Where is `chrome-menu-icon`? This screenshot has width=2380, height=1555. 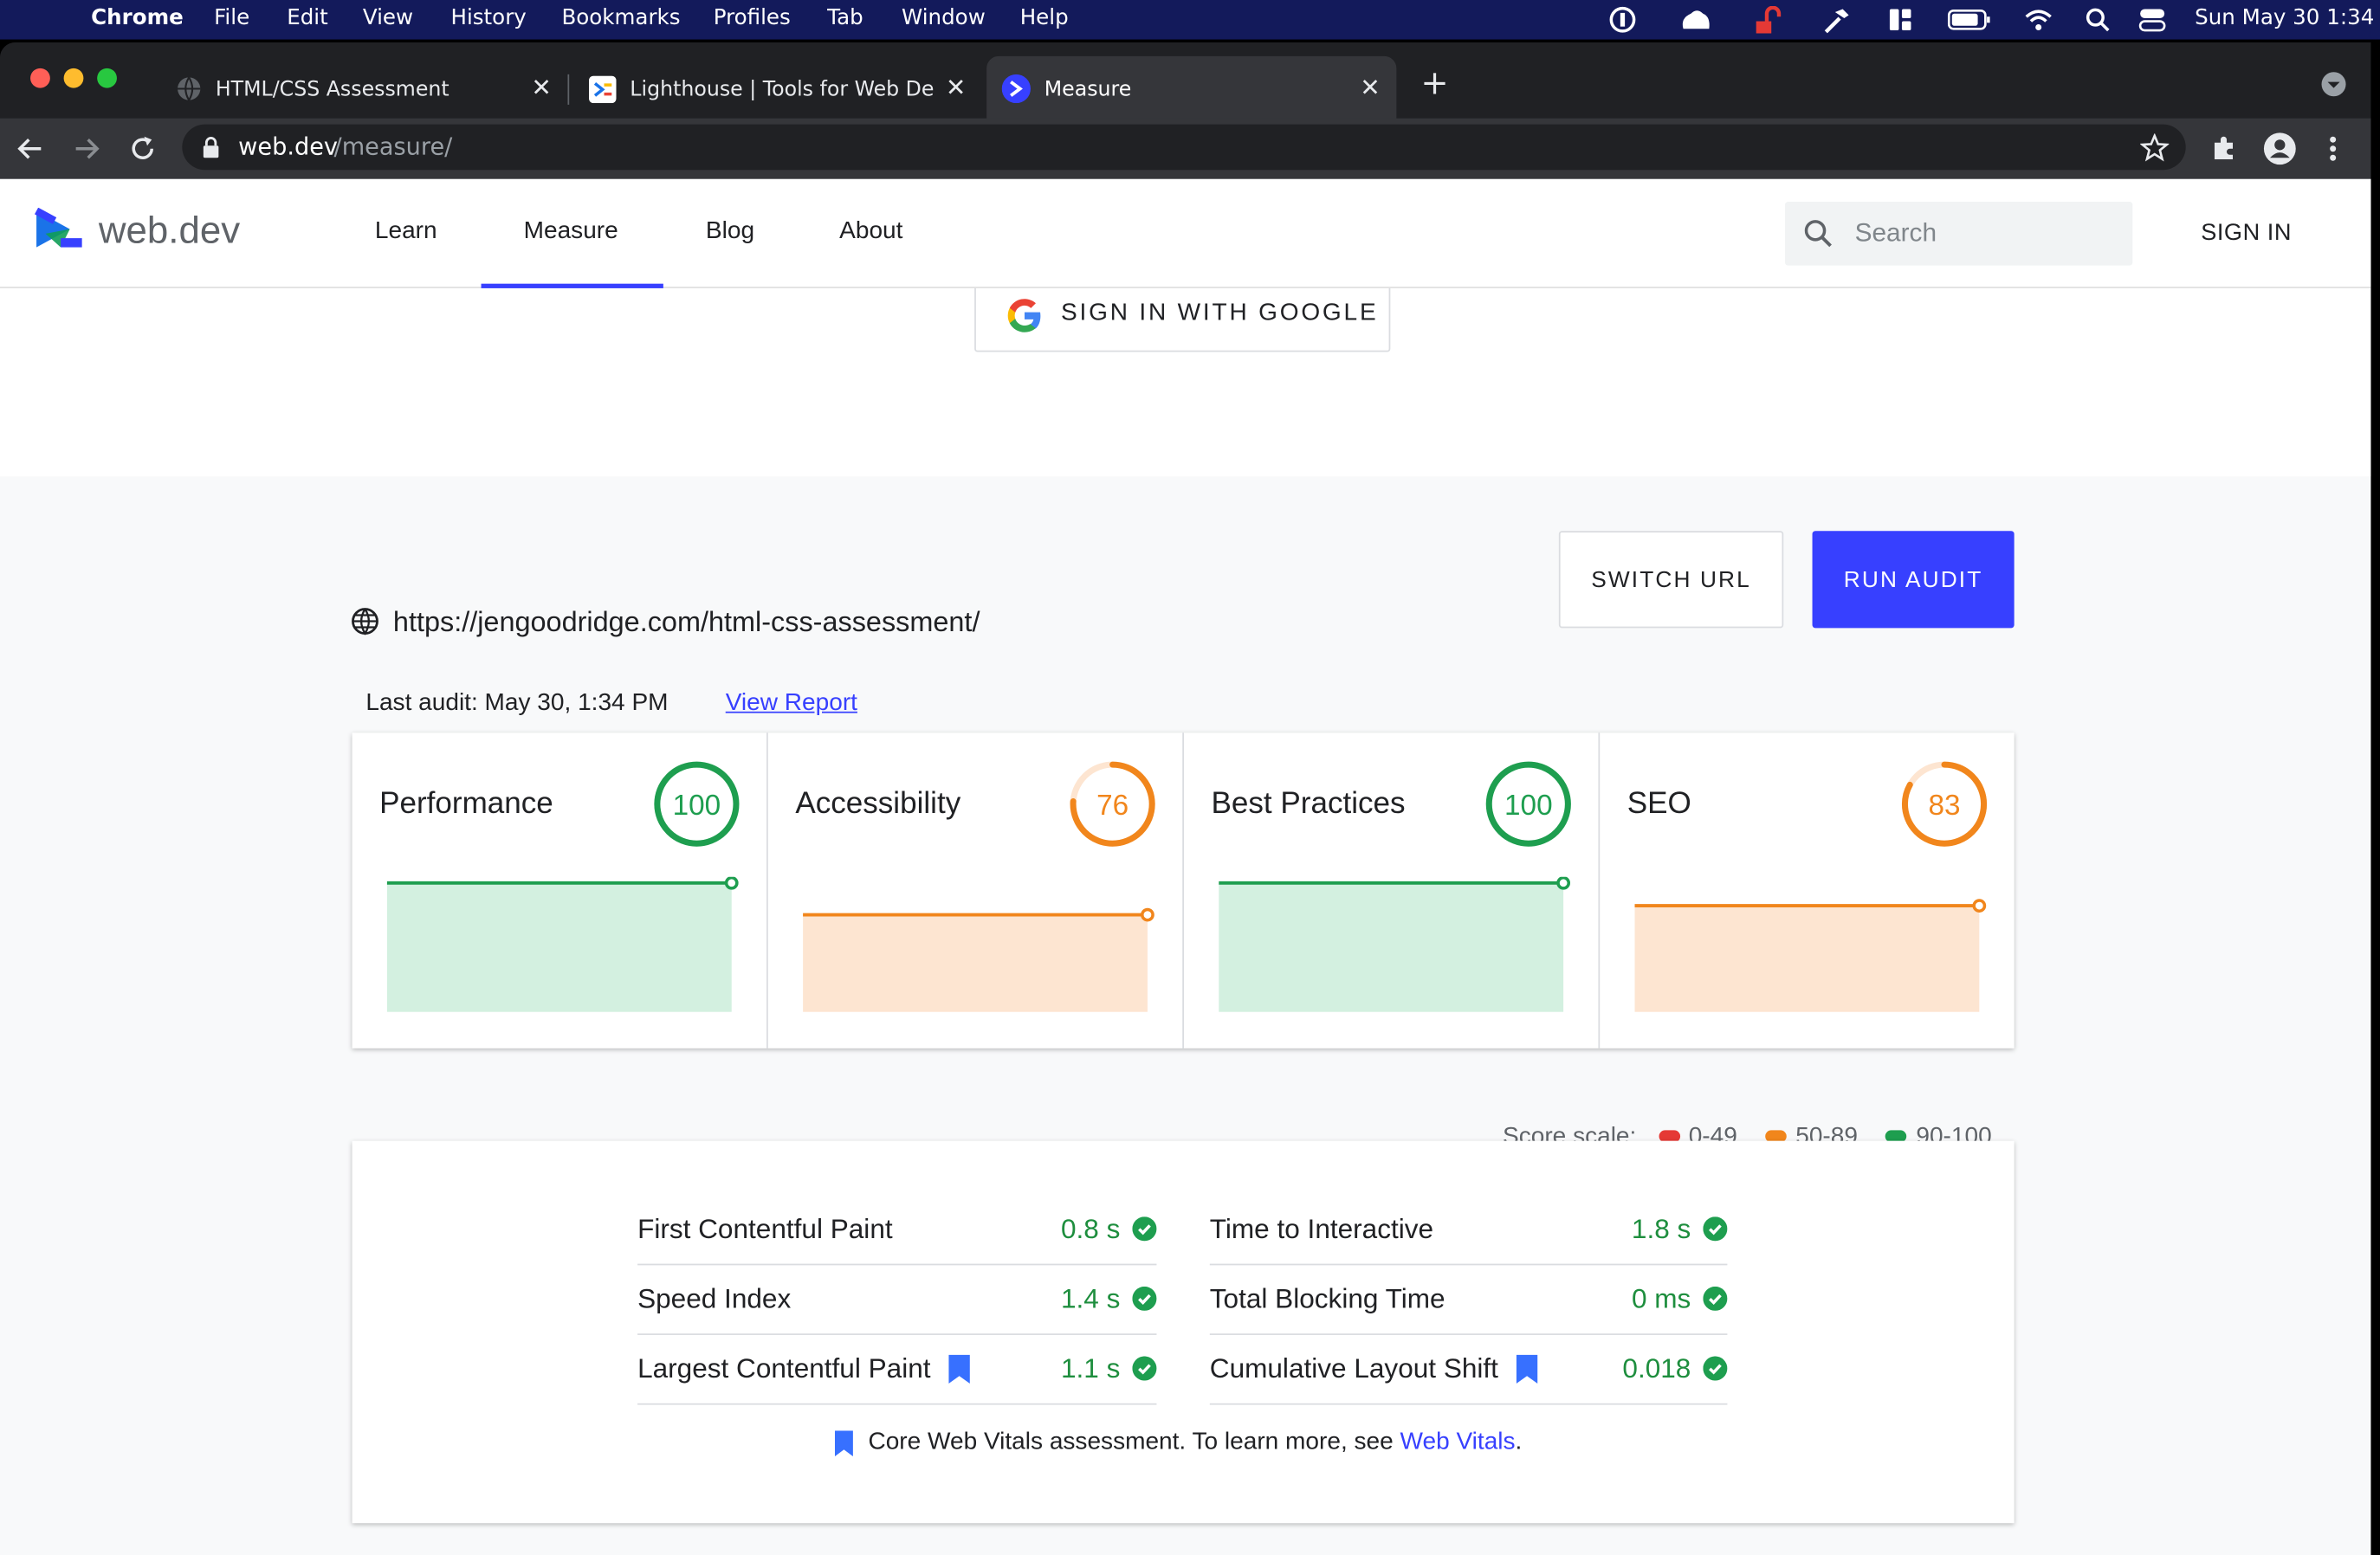
chrome-menu-icon is located at coordinates (2333, 148).